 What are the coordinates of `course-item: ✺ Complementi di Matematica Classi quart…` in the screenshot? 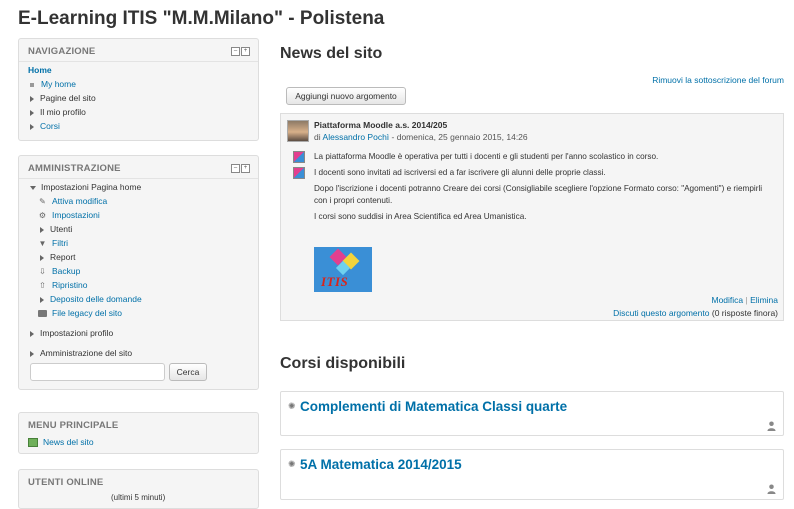 It's located at (532, 413).